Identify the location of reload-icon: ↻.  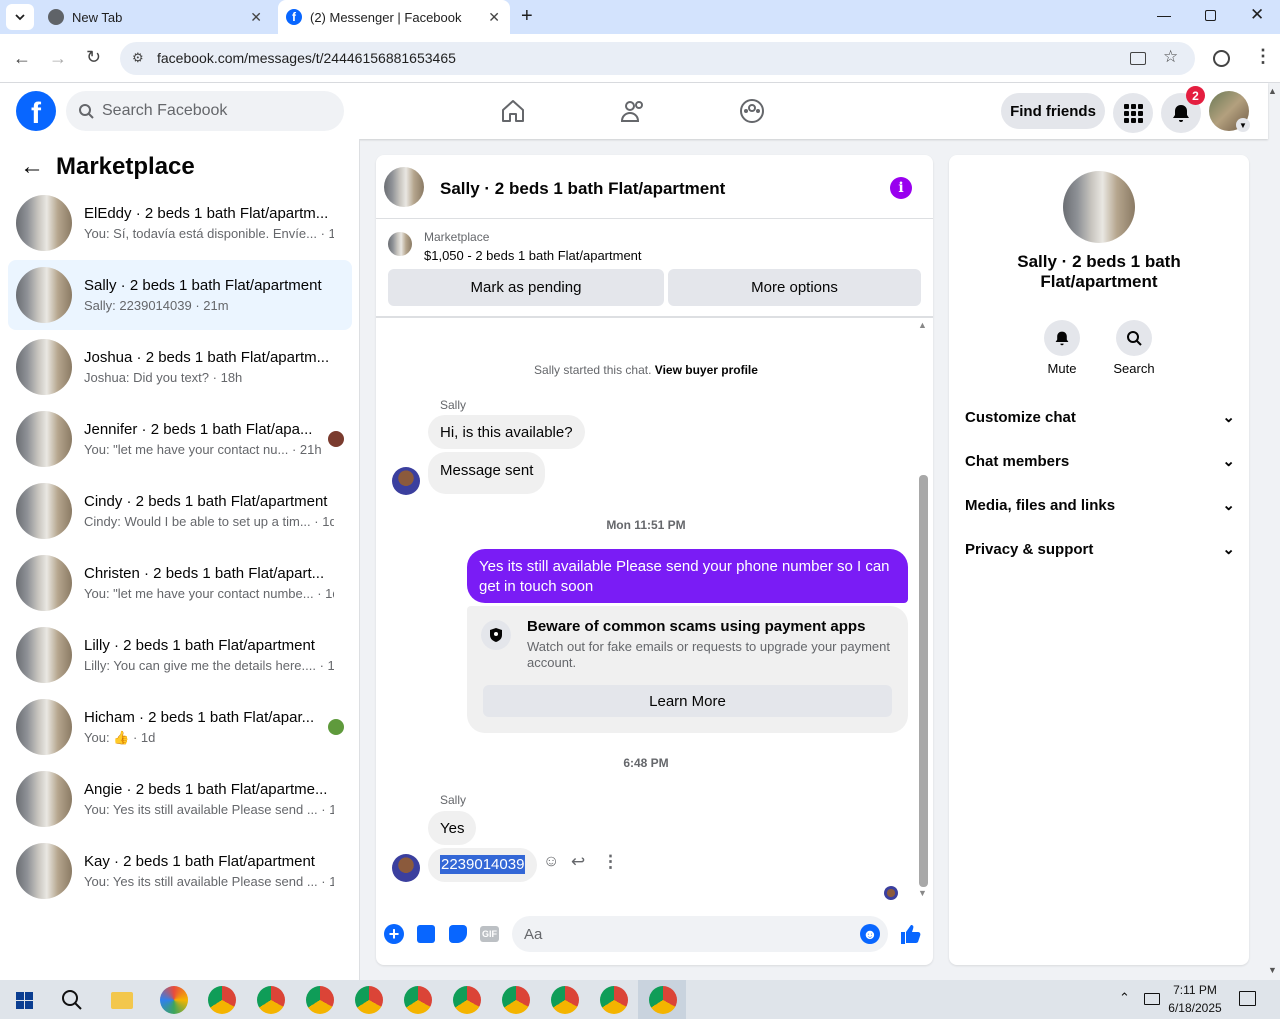
(93, 57).